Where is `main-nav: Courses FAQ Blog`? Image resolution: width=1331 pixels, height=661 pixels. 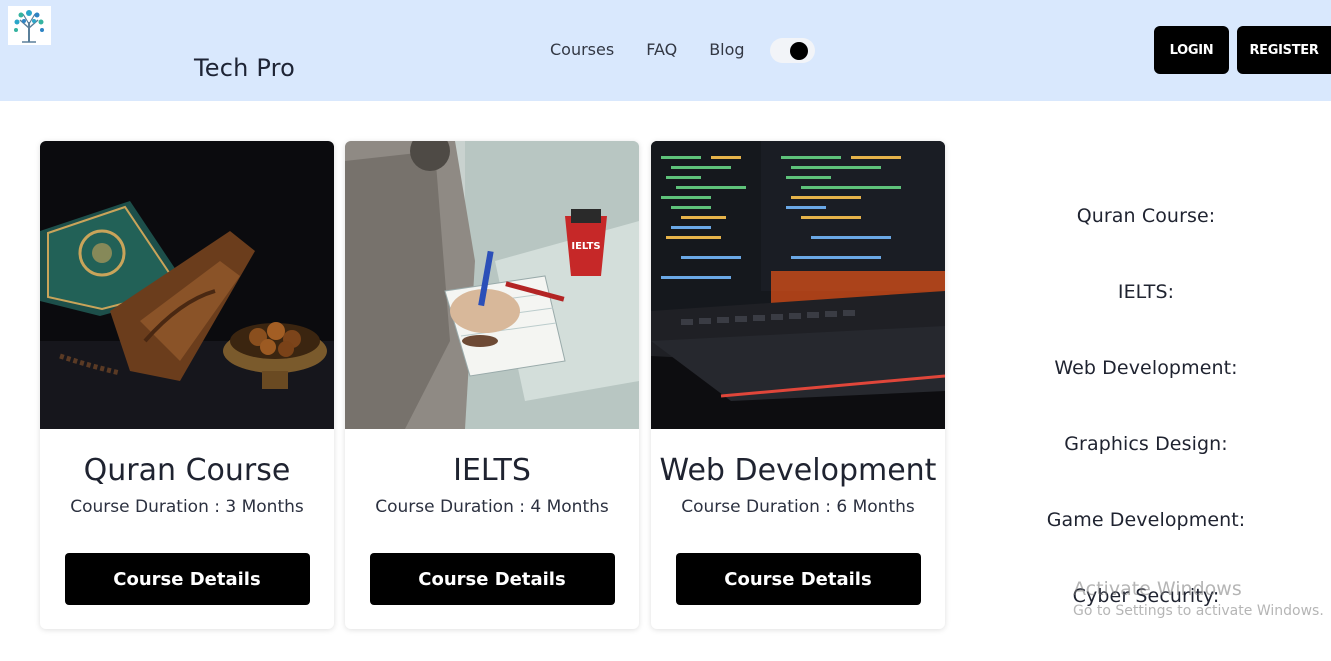
main-nav: Courses FAQ Blog is located at coordinates (663, 50).